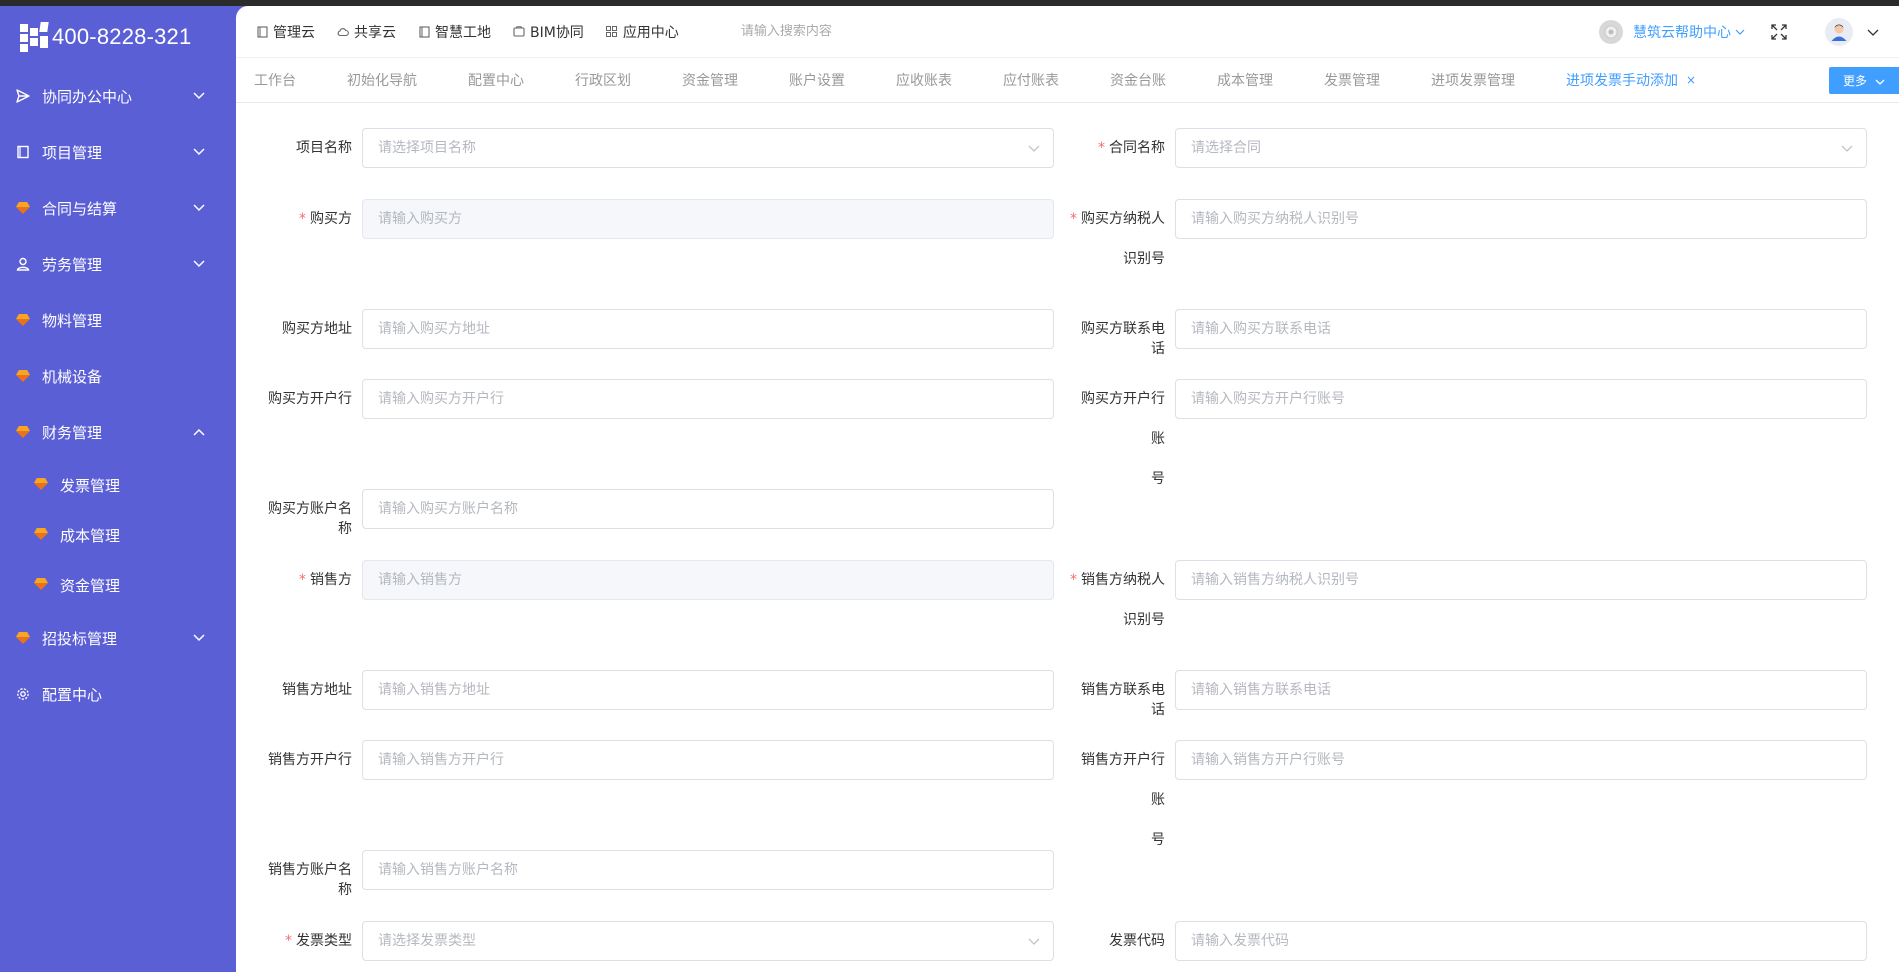  What do you see at coordinates (1521, 219) in the screenshot?
I see `buyer-tax-id-input` at bounding box center [1521, 219].